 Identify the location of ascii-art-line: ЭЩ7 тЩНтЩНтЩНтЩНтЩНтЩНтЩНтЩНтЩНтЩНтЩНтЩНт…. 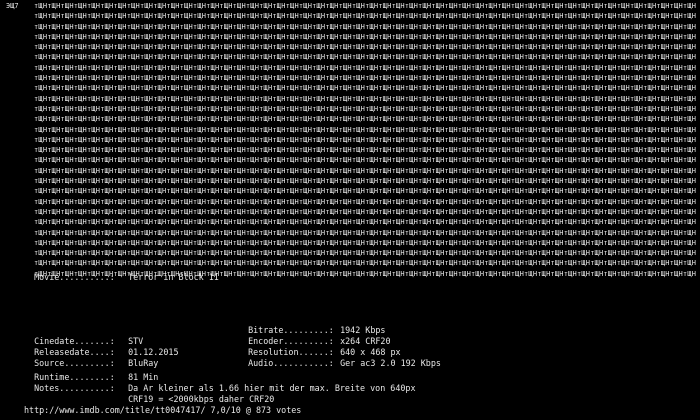
(351, 6).